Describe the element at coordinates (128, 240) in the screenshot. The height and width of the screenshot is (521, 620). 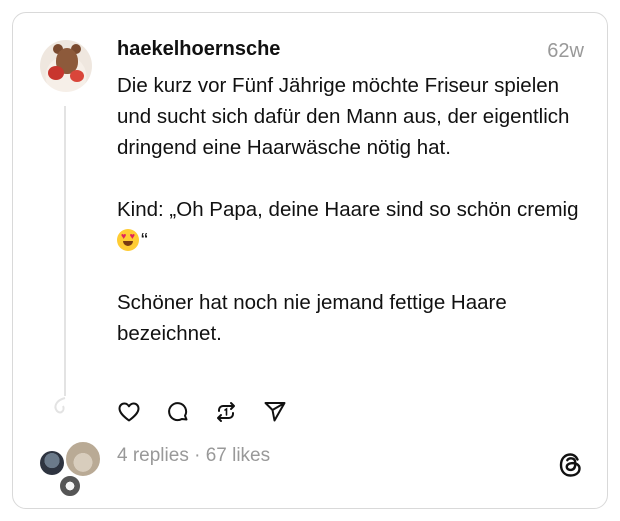
I see `heart-eyes-emoji-icon` at that location.